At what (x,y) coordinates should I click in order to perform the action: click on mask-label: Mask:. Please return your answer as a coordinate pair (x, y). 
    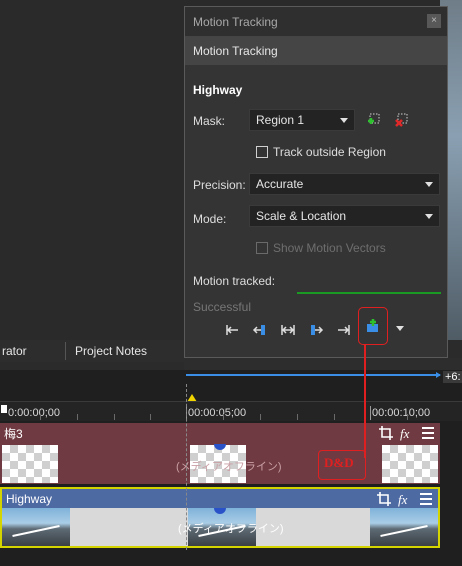
    Looking at the image, I should click on (209, 121).